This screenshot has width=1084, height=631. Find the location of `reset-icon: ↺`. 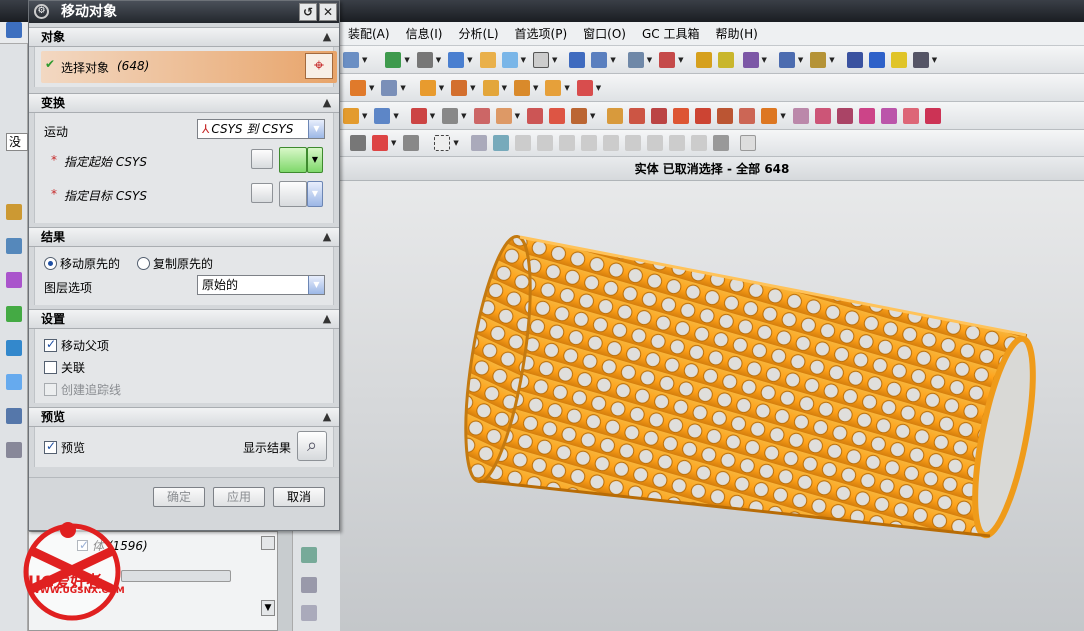

reset-icon: ↺ is located at coordinates (308, 12).